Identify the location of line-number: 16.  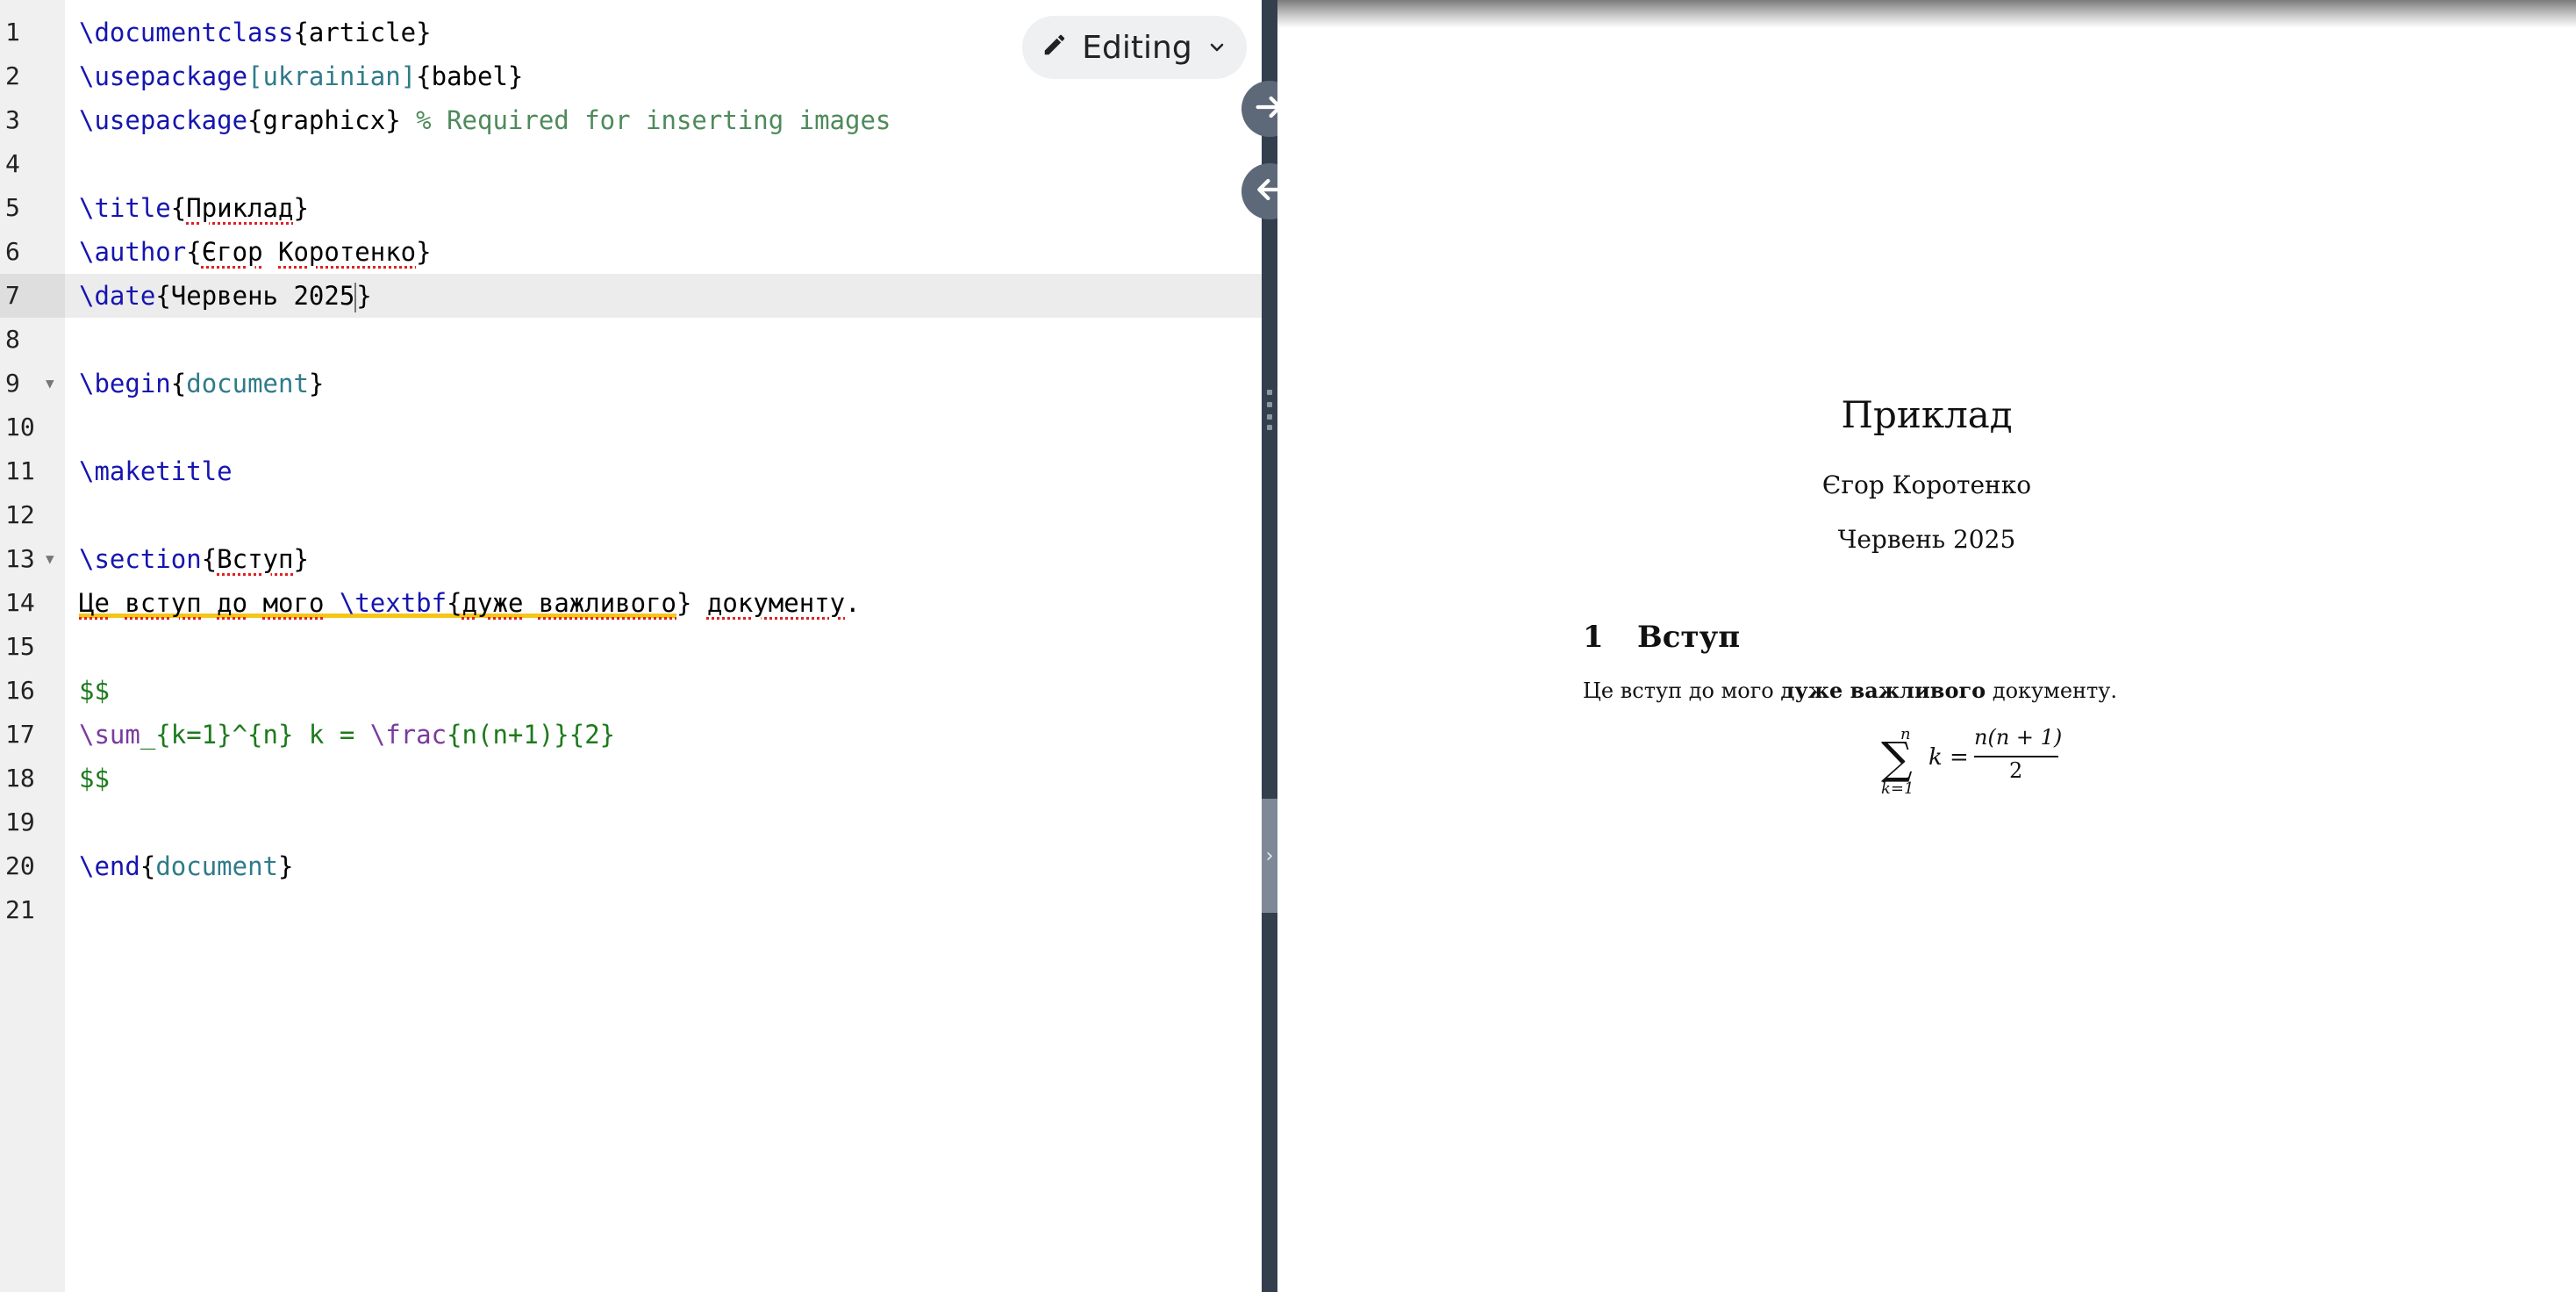
(20, 690).